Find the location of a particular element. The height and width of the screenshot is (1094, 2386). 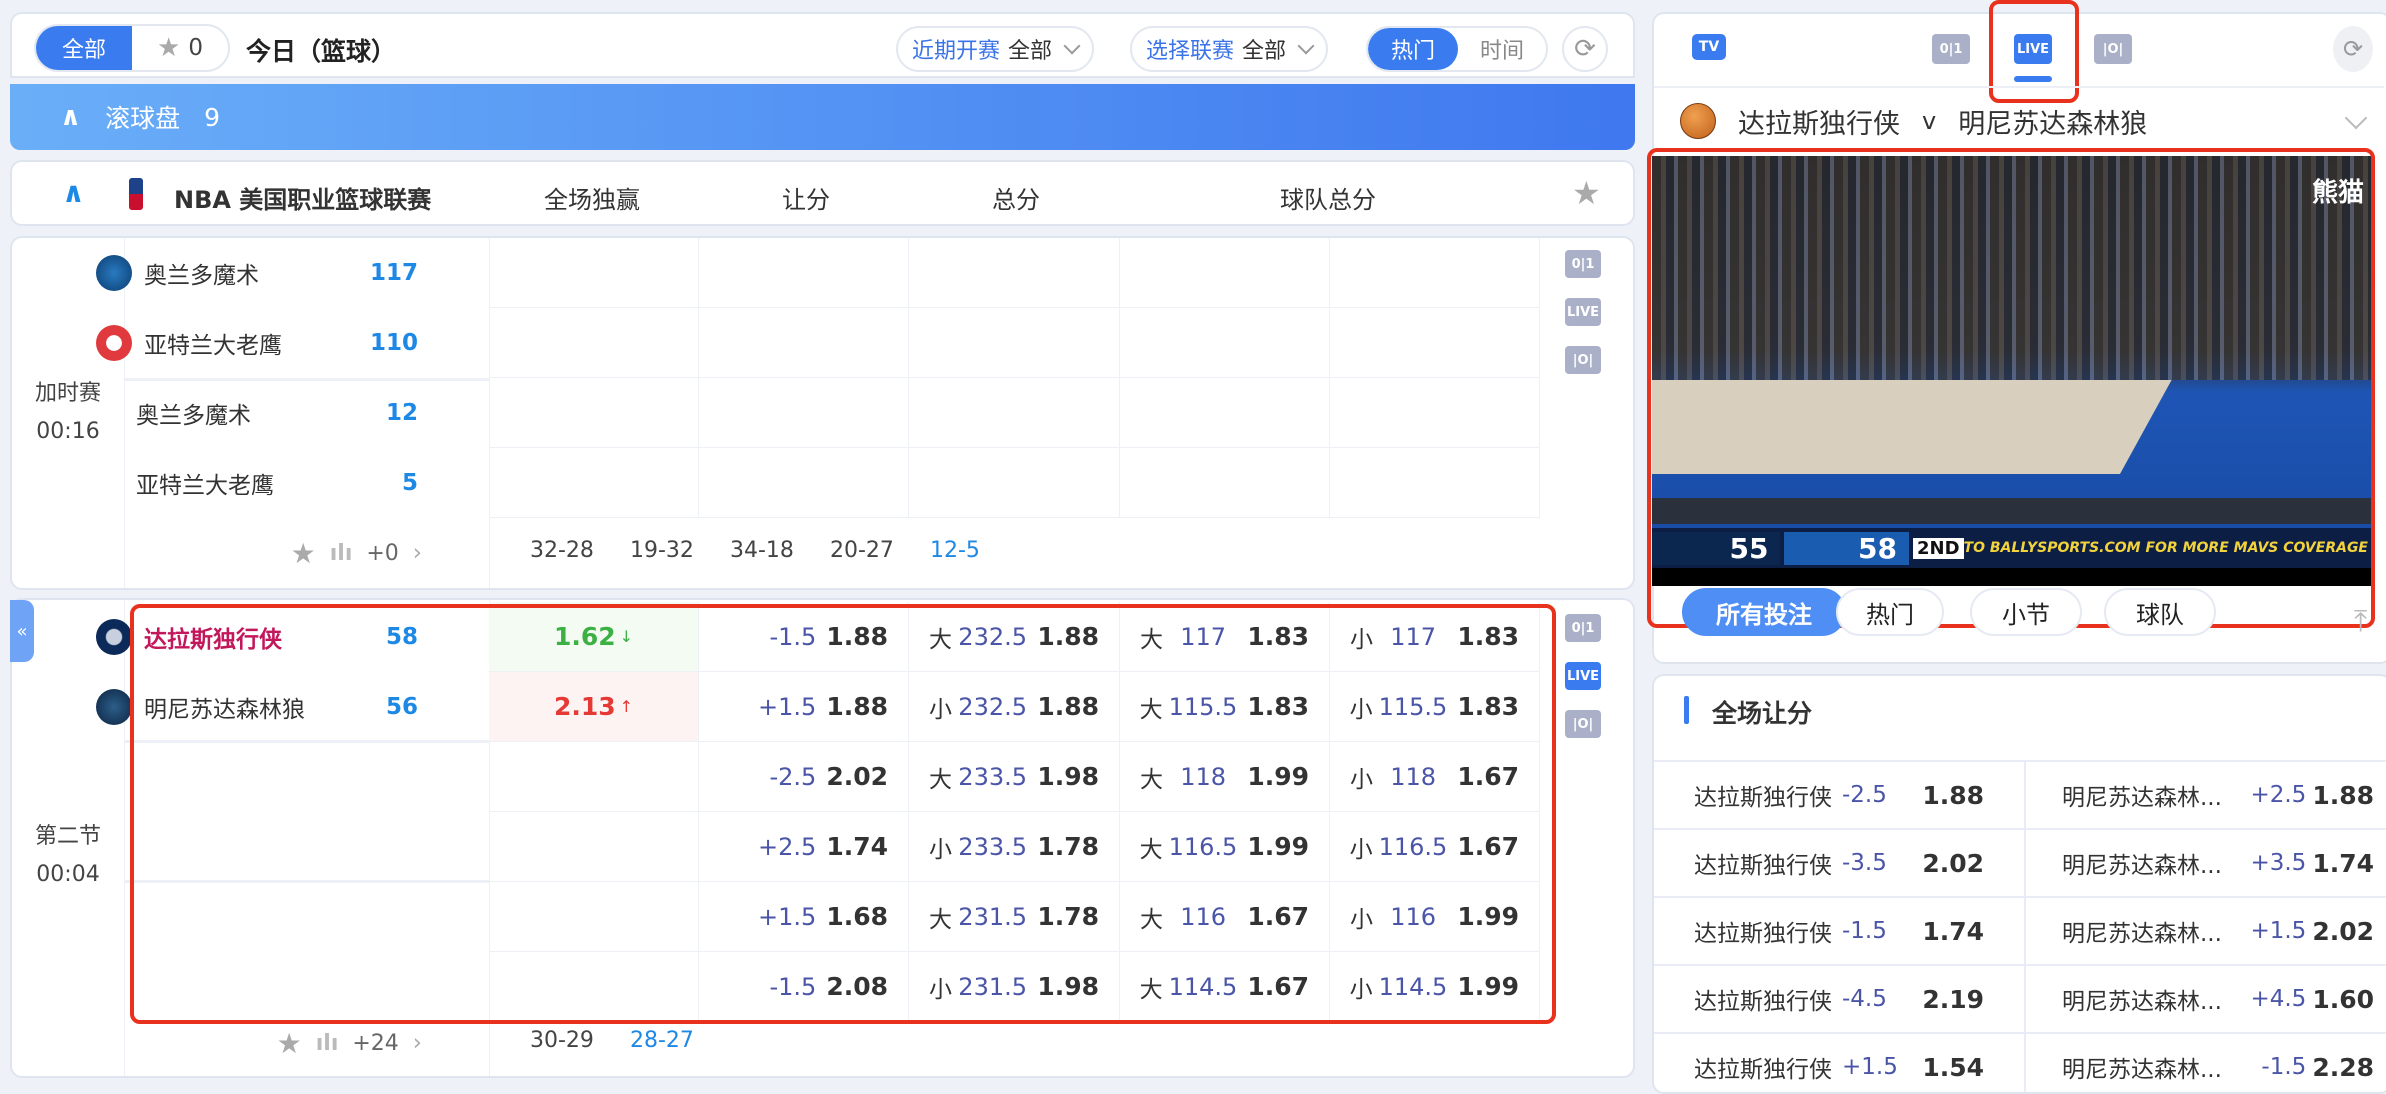

spread-option-home: 达拉斯独行侠 -2.5 1.88 is located at coordinates (1840, 795).